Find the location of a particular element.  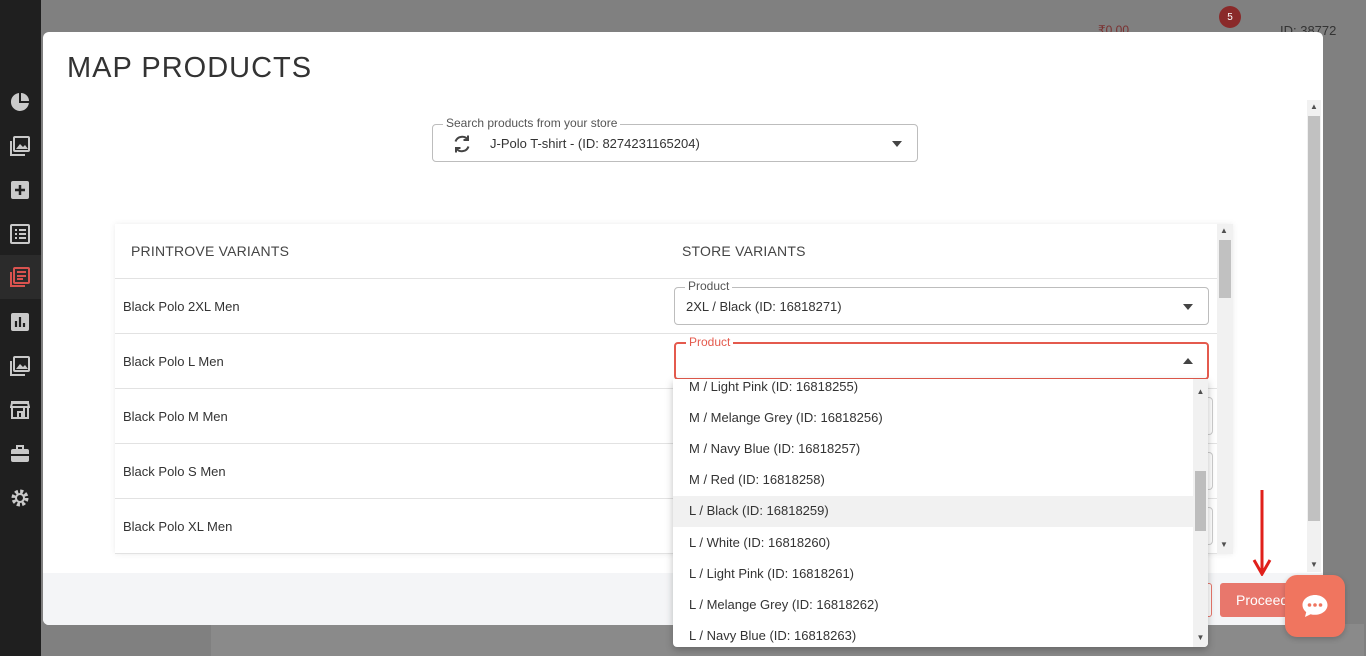

variant-name: Black Polo S Men is located at coordinates (174, 471).